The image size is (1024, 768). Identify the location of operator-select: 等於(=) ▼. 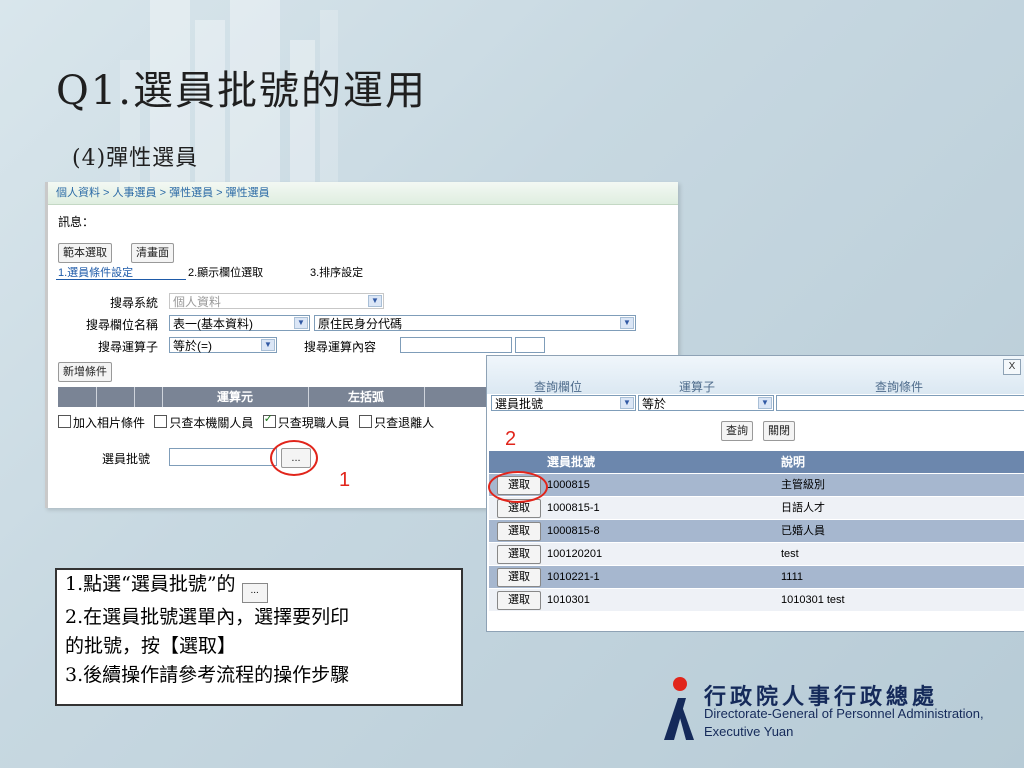
(223, 345).